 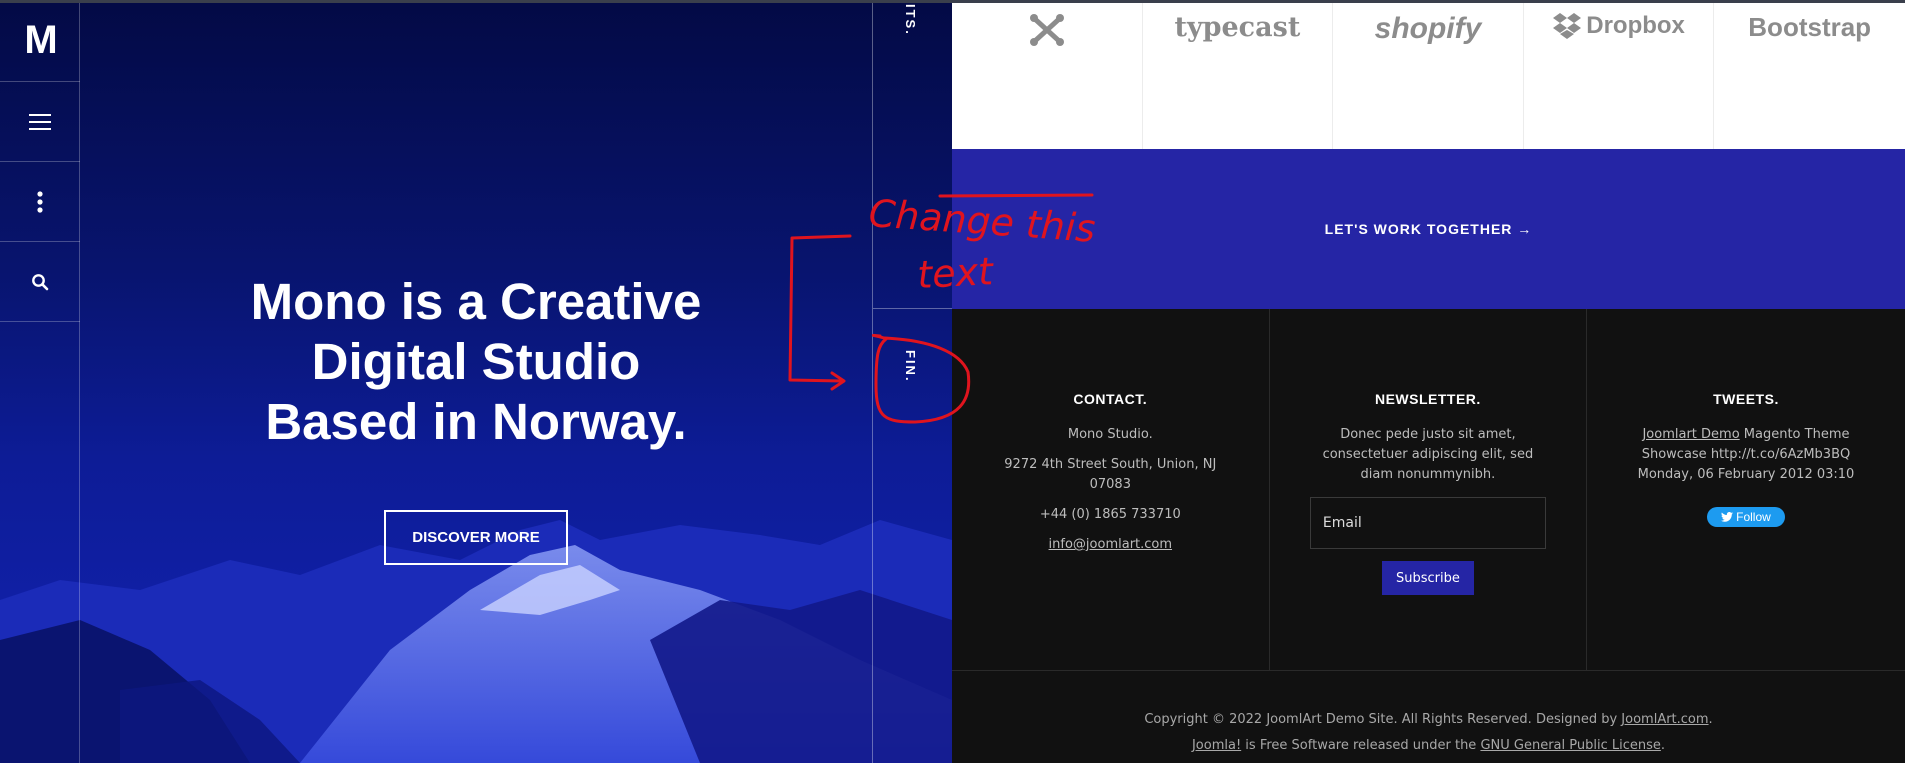 I want to click on section-label-fin: FIN., so click(x=910, y=366).